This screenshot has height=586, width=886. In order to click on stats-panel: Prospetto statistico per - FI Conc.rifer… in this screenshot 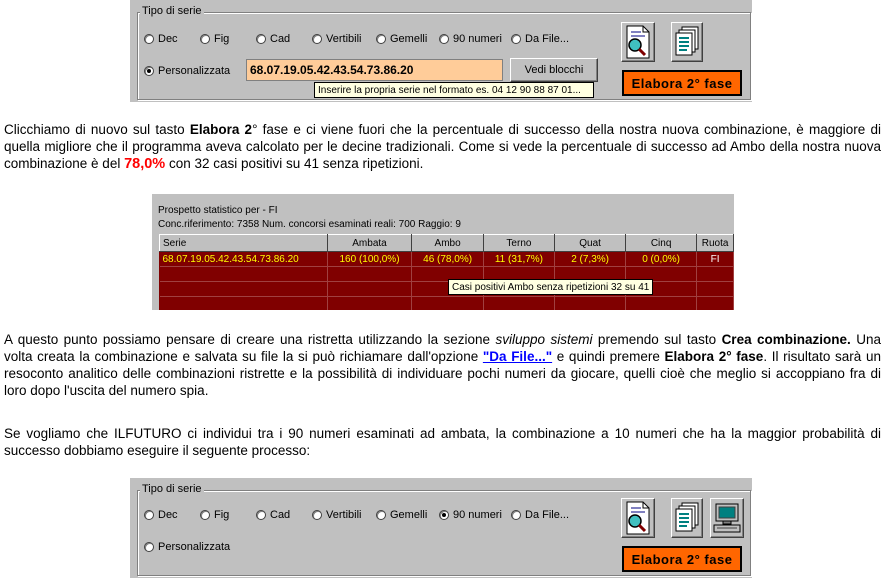, I will do `click(443, 252)`.